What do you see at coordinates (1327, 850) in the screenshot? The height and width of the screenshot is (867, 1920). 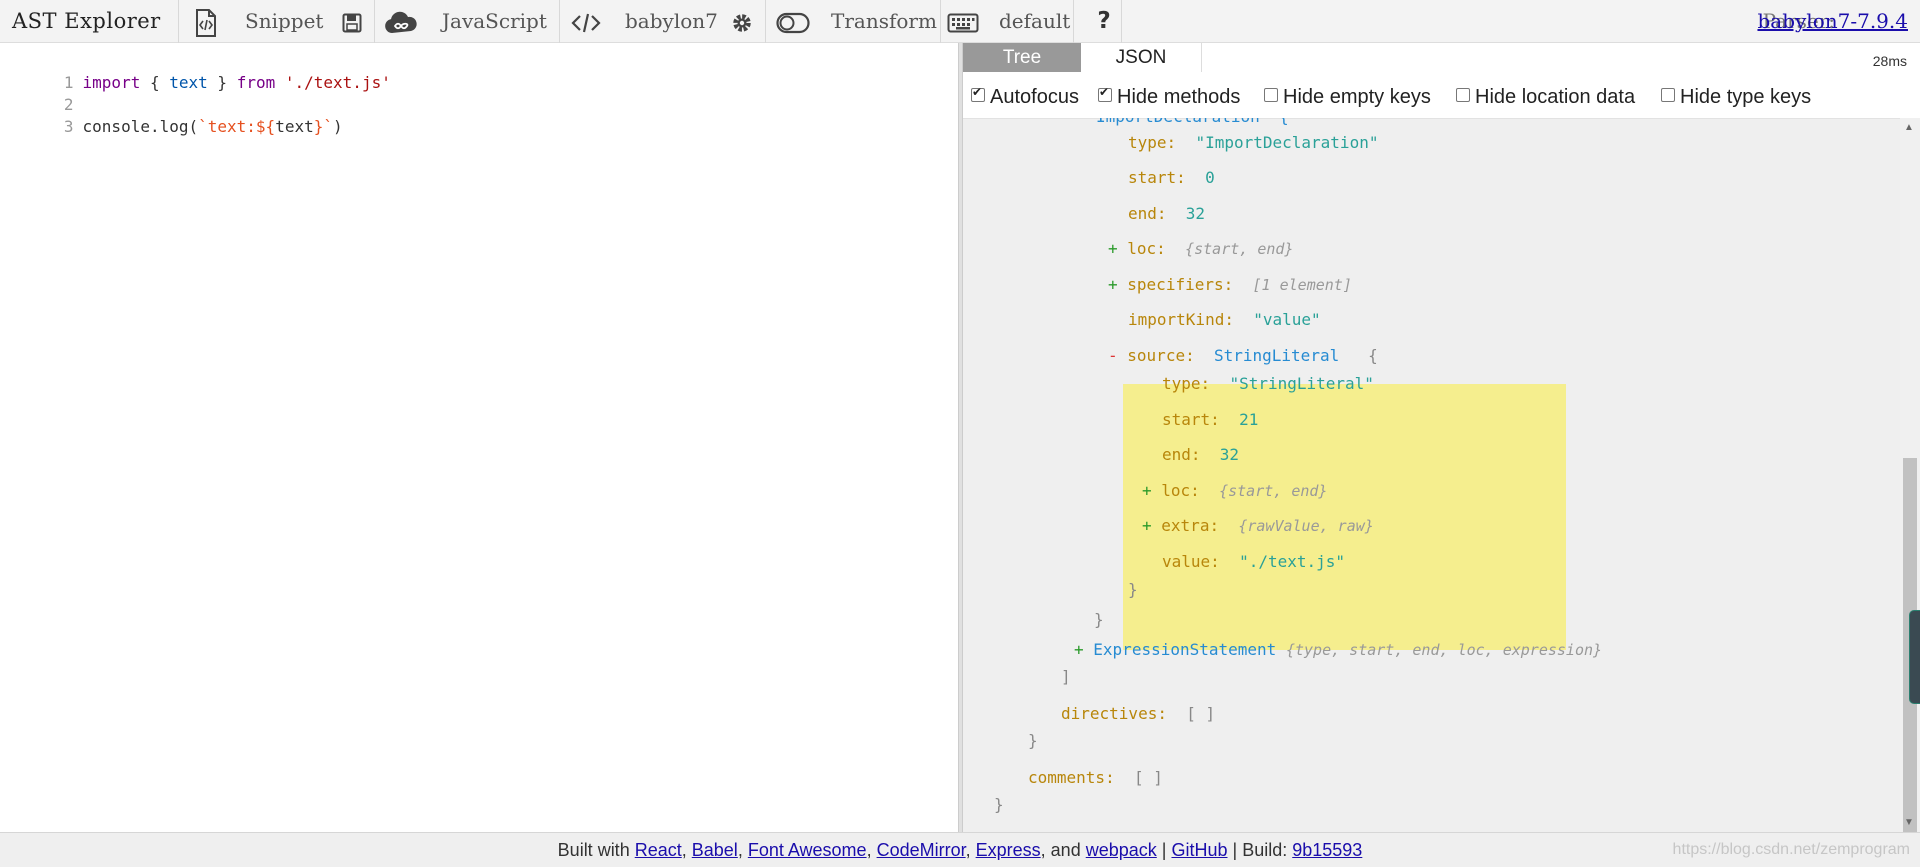 I see `build-hash-link: 9b15593` at bounding box center [1327, 850].